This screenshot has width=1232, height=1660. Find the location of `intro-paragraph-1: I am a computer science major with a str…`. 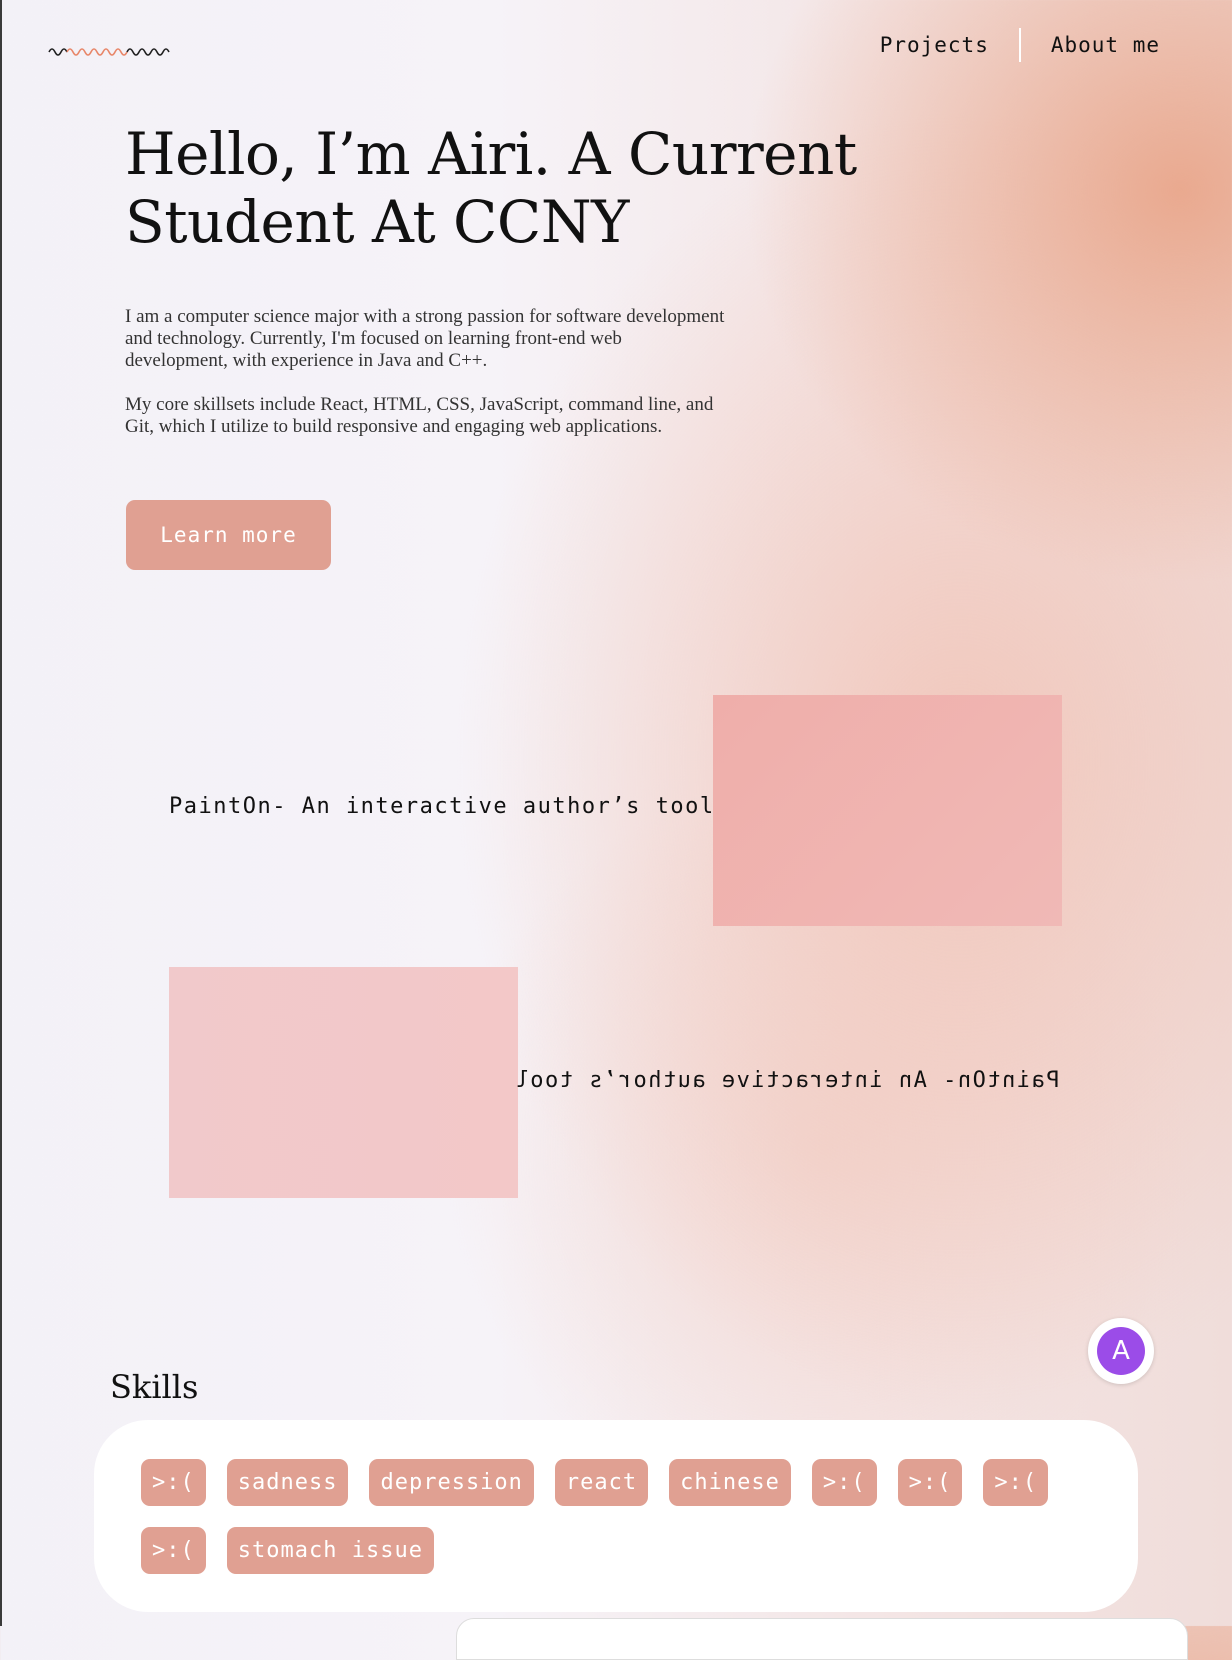

intro-paragraph-1: I am a computer science major with a str… is located at coordinates (425, 338).